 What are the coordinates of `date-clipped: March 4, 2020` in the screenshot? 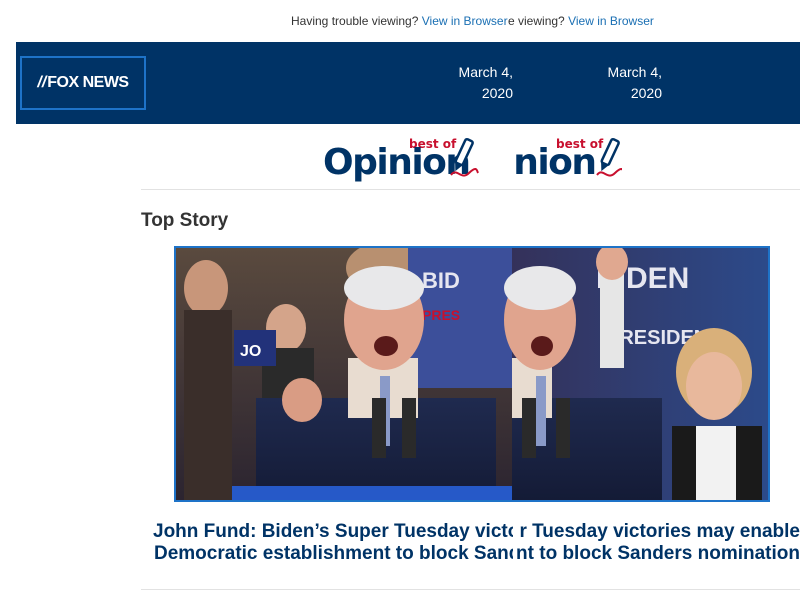 It's located at (476, 84).